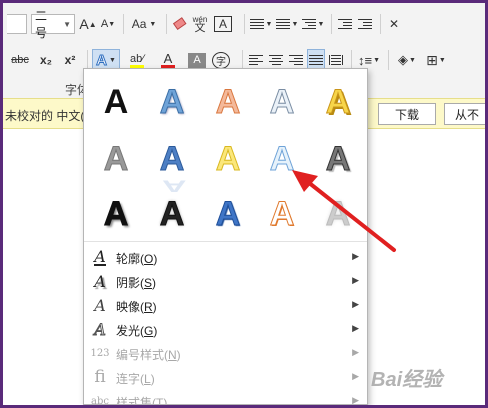  Describe the element at coordinates (17, 24) in the screenshot. I see `font-name-combo-edge` at that location.